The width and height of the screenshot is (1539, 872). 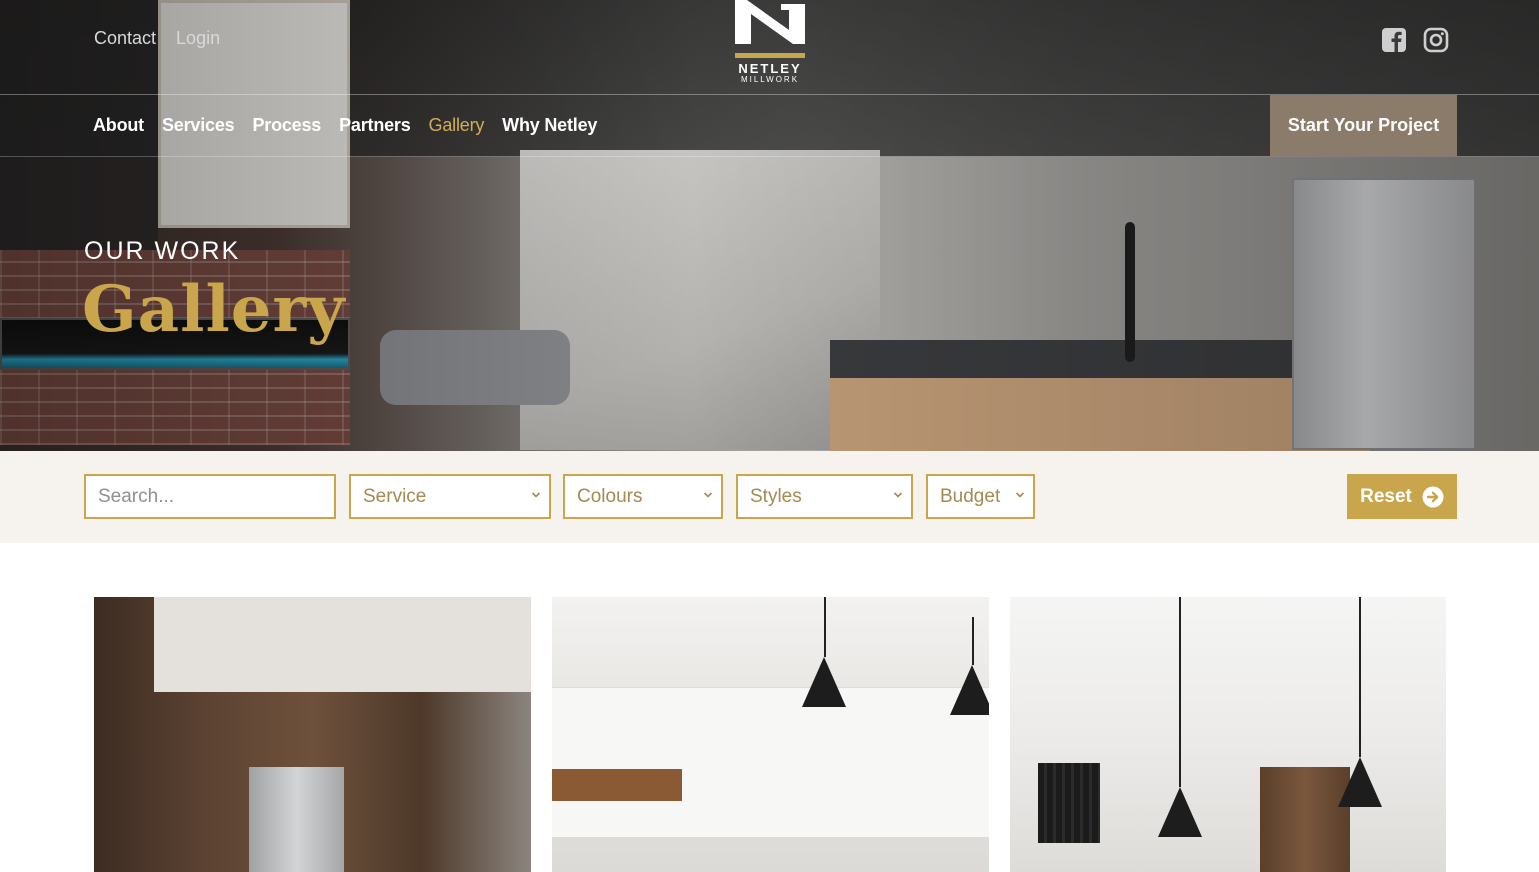 I want to click on budget-select: Budget, so click(x=980, y=496).